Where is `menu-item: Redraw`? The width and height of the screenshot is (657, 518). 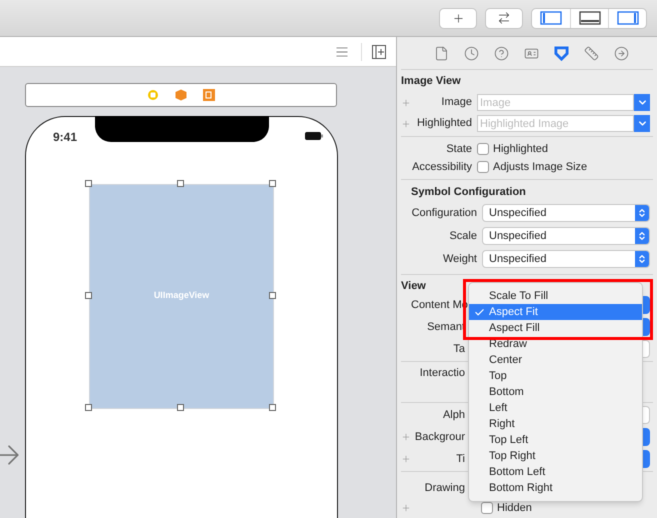 menu-item: Redraw is located at coordinates (555, 344).